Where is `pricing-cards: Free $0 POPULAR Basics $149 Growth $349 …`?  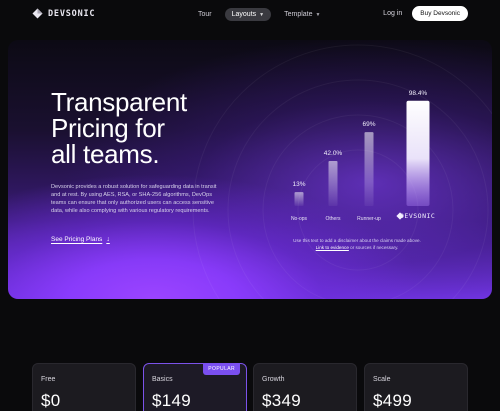
pricing-cards: Free $0 POPULAR Basics $149 Growth $349 … is located at coordinates (250, 387).